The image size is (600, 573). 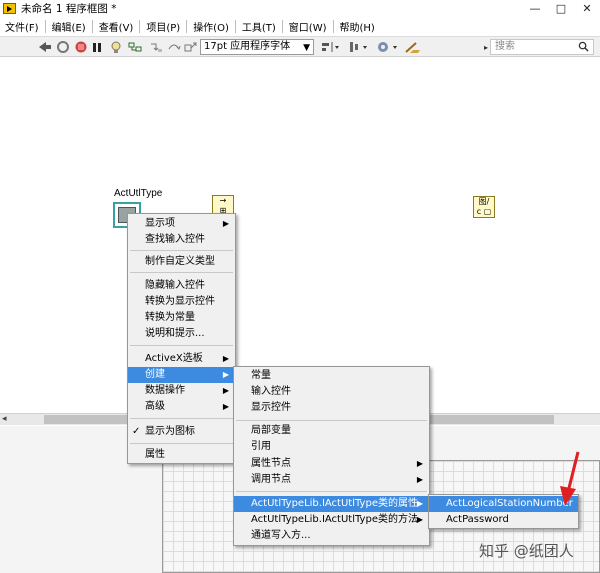 I want to click on scroll-left-icon: ◂, so click(x=4, y=419).